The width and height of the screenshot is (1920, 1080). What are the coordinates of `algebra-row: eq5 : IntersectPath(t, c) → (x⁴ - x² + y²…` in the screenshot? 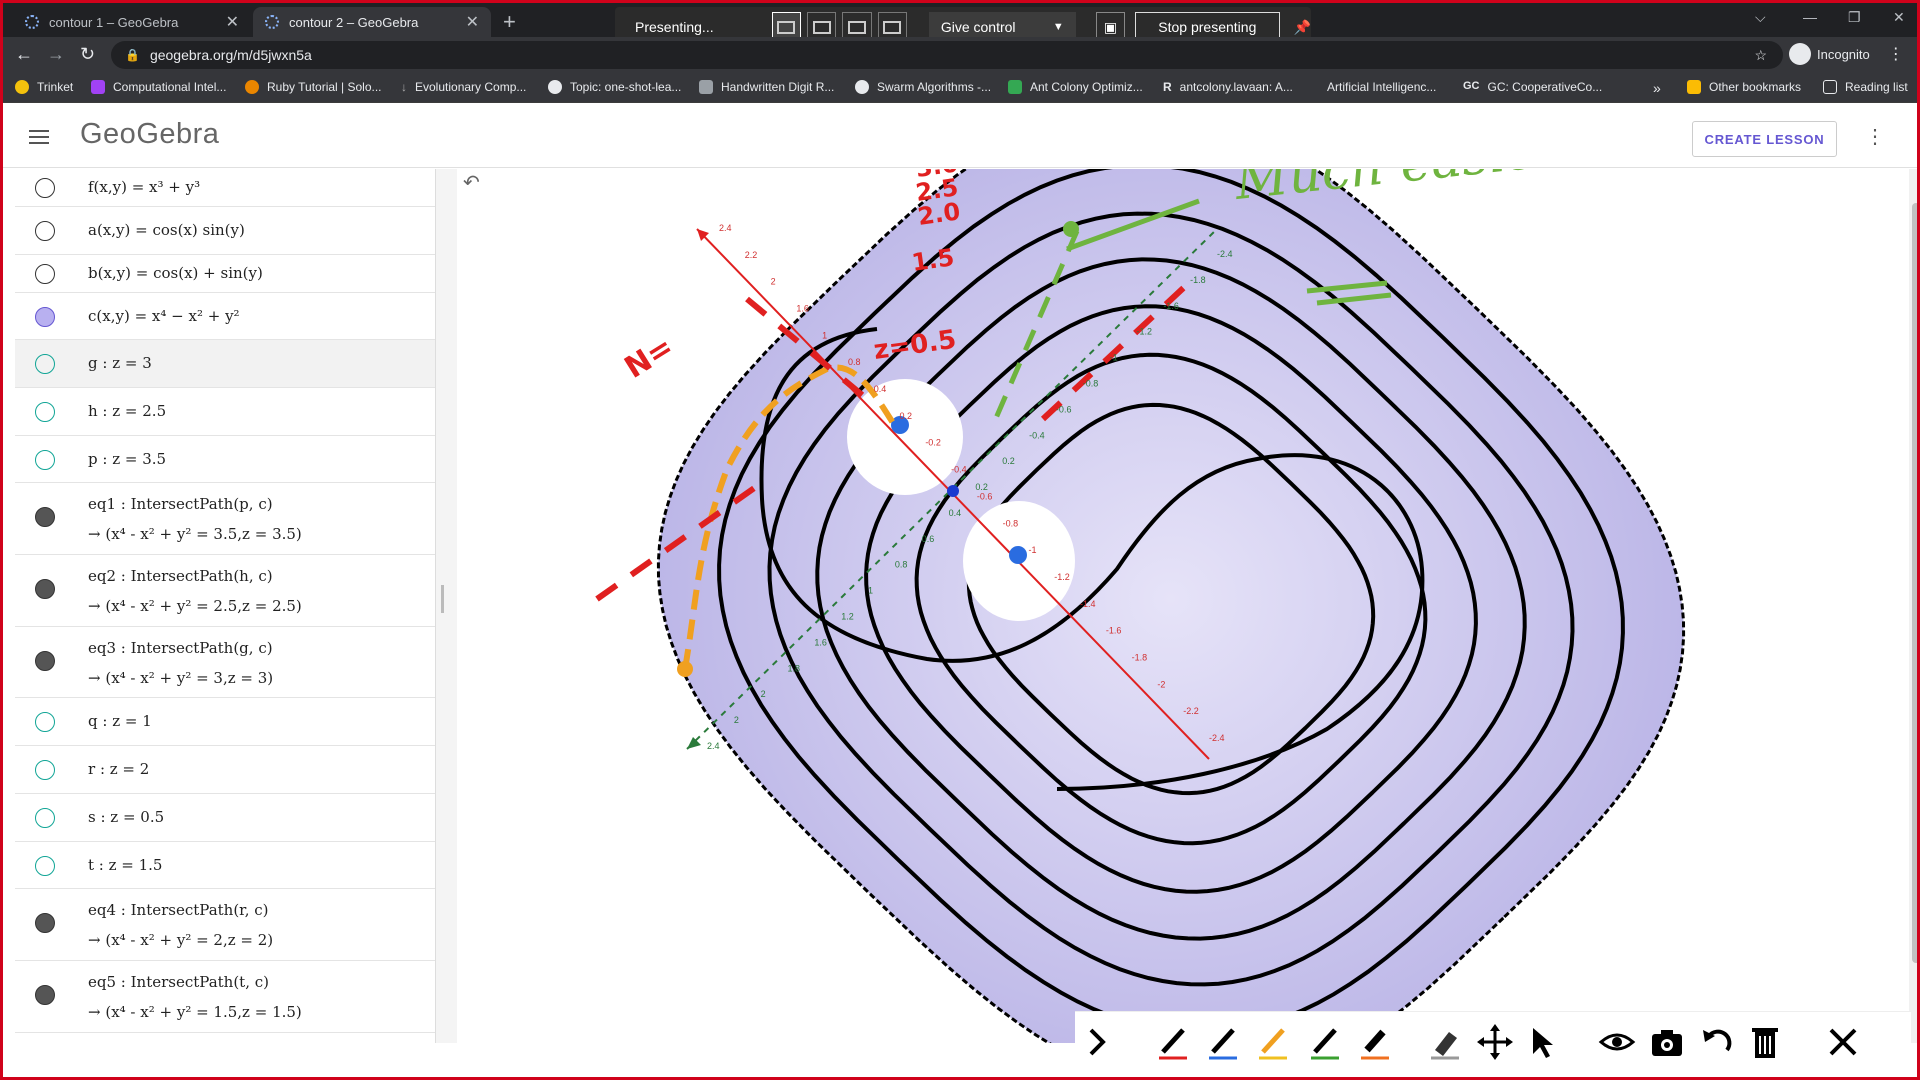 It's located at (225, 997).